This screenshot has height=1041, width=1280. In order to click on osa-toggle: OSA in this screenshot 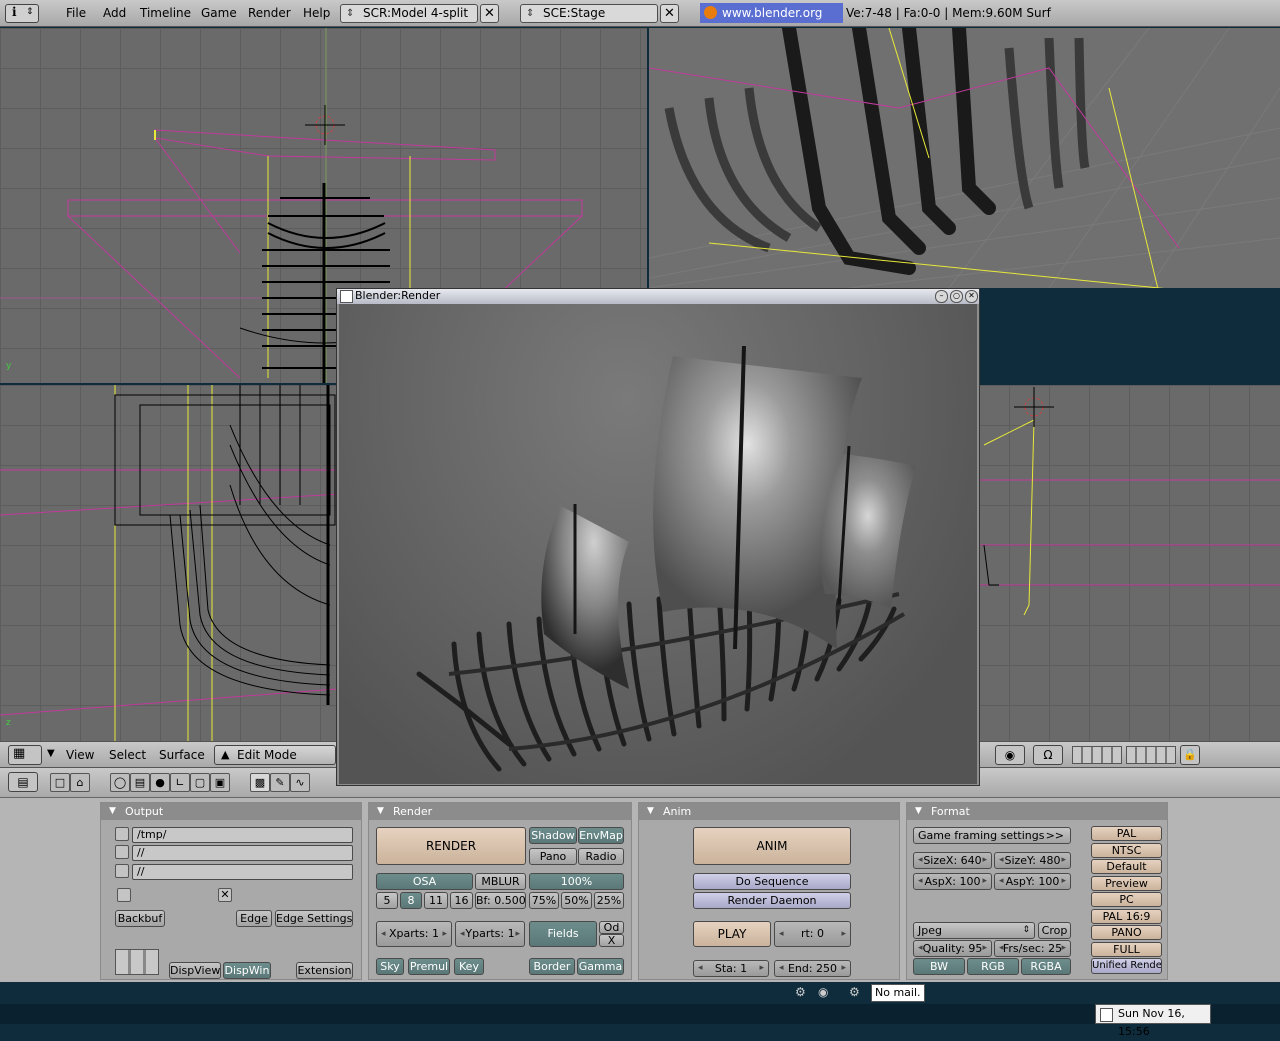, I will do `click(424, 881)`.